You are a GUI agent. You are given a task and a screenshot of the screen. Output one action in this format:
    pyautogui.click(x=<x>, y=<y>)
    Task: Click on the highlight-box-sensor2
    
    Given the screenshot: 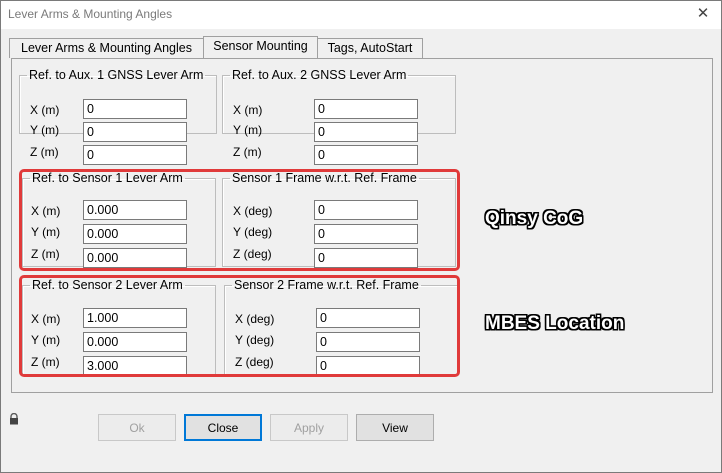 What is the action you would take?
    pyautogui.click(x=239, y=326)
    